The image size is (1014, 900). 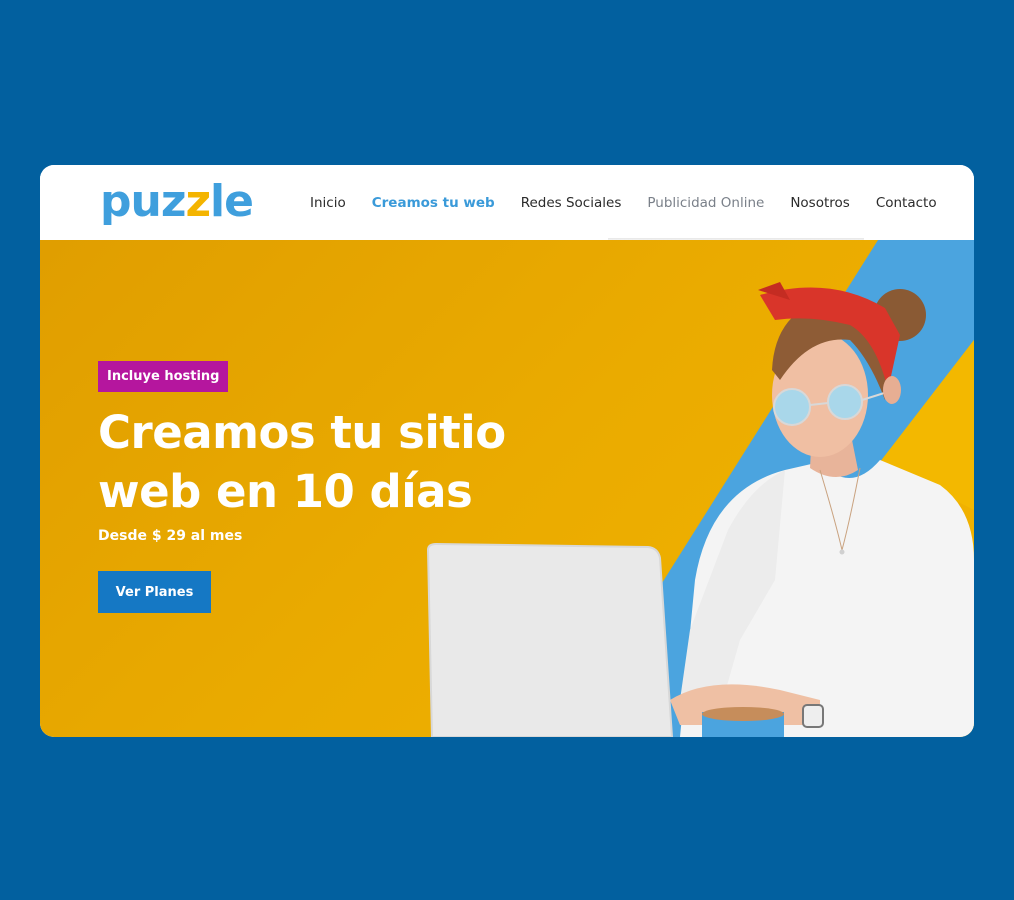 I want to click on nav-item-publicidad-online: Publicidad Online, so click(x=705, y=203).